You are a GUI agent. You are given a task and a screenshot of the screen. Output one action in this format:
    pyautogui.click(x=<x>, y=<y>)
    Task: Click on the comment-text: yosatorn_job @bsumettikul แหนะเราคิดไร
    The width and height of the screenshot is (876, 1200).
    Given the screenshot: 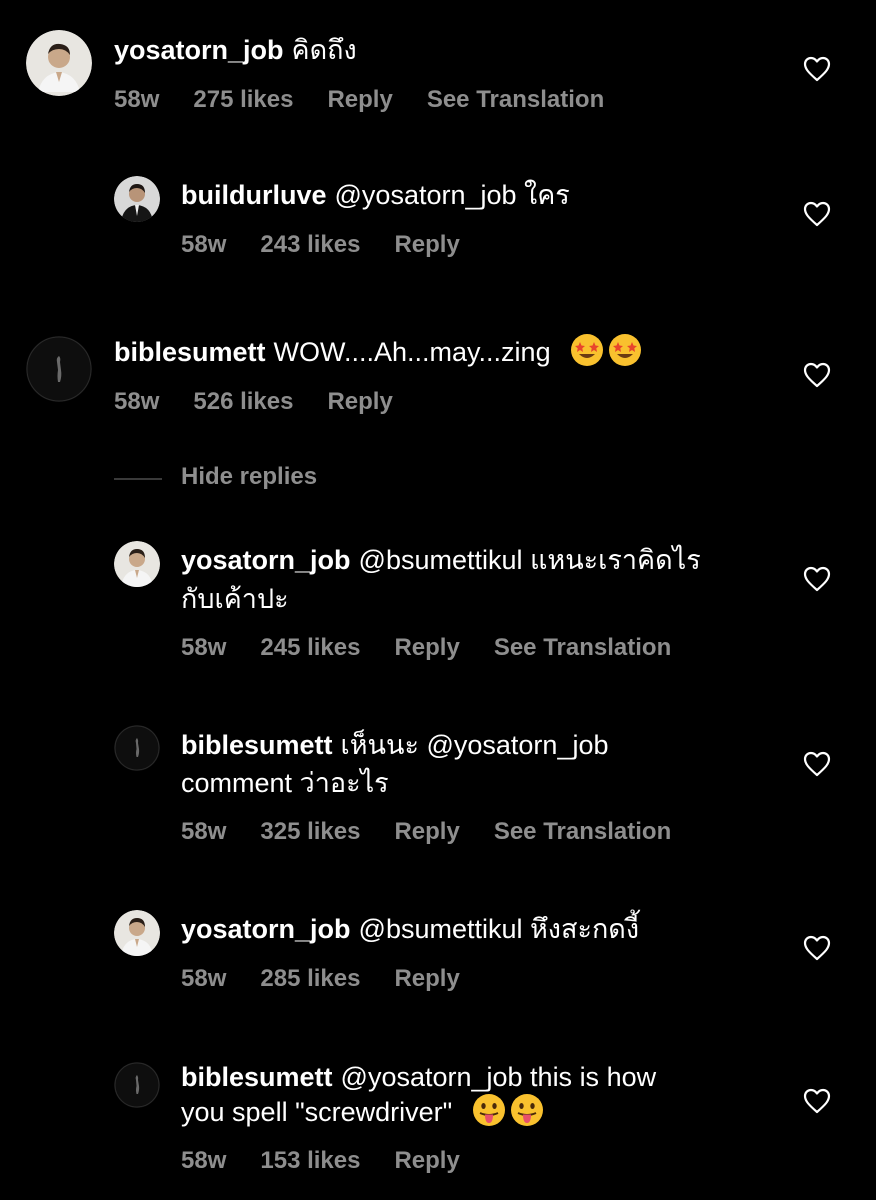 What is the action you would take?
    pyautogui.click(x=441, y=560)
    